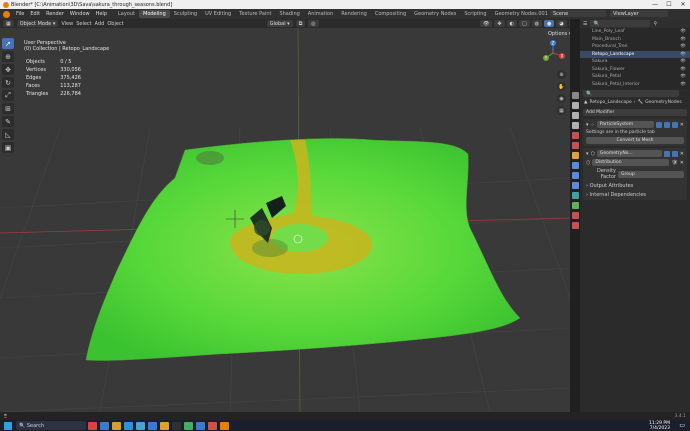 The image size is (690, 431). Describe the element at coordinates (8, 56) in the screenshot. I see `cursor-icon: ⊕` at that location.